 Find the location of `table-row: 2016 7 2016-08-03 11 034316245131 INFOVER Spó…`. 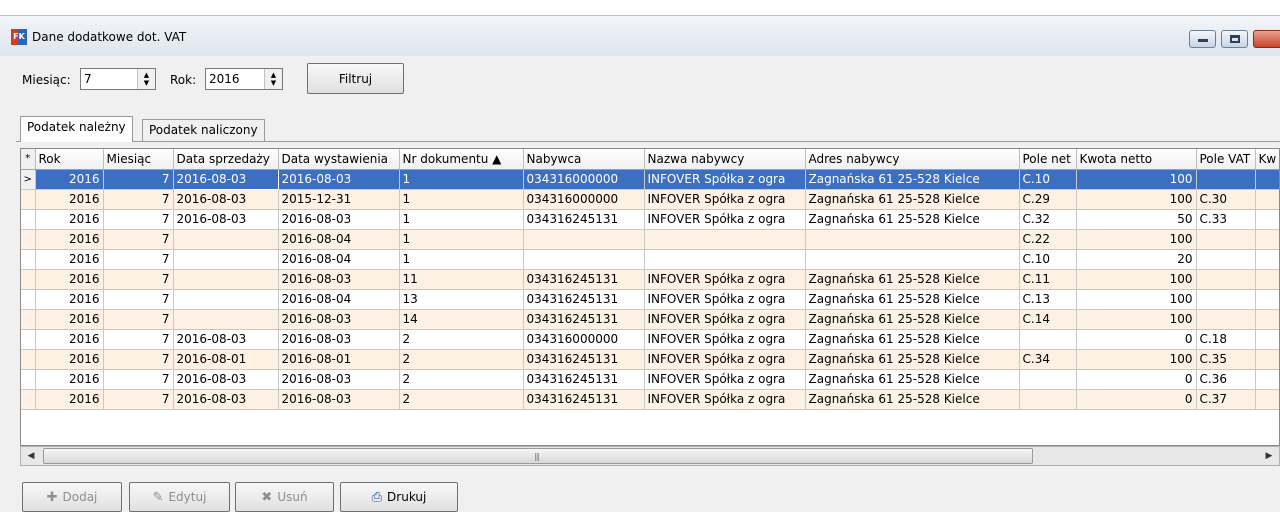

table-row: 2016 7 2016-08-03 11 034316245131 INFOVER Spó… is located at coordinates (650, 279).